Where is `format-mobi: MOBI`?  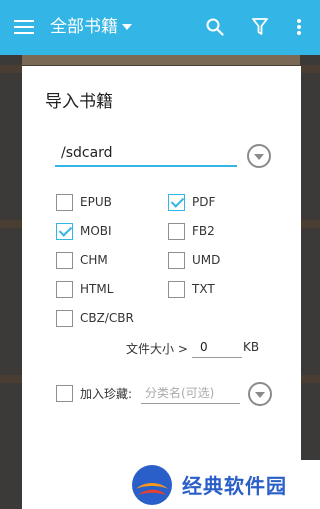 format-mobi: MOBI is located at coordinates (84, 231).